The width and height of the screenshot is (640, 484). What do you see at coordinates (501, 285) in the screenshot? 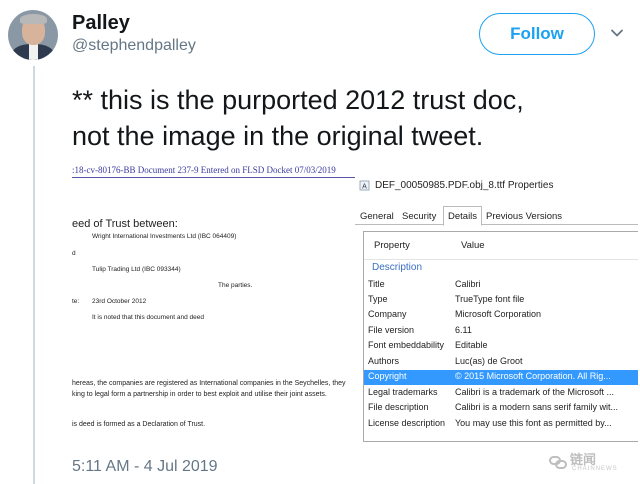
I see `property-row: Title Calibri` at bounding box center [501, 285].